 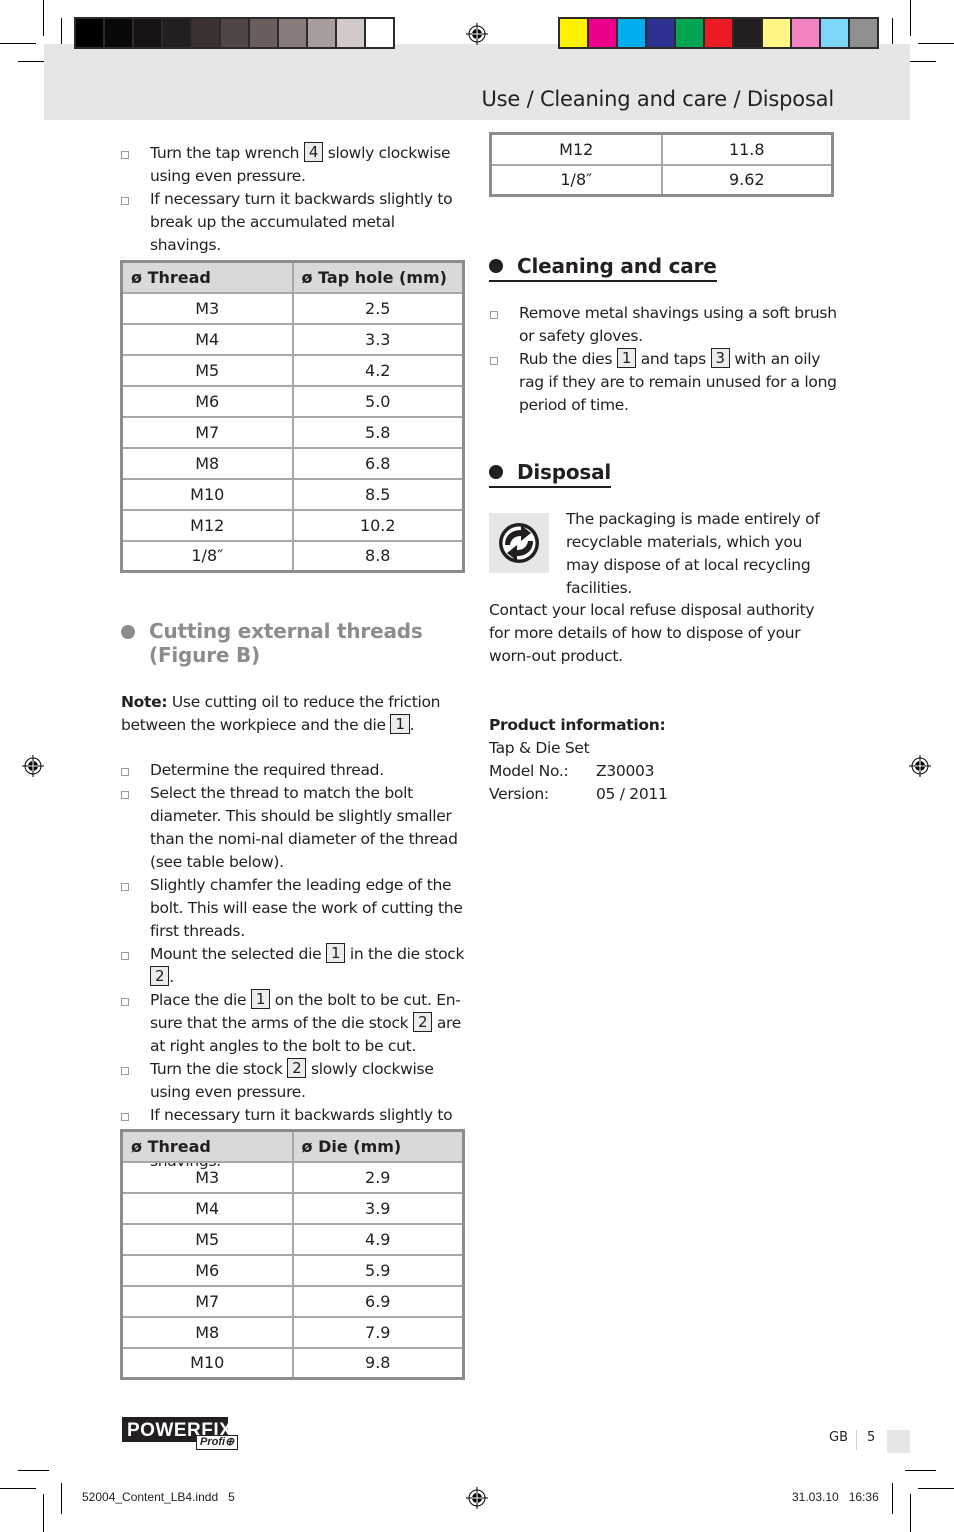 What do you see at coordinates (378, 1146) in the screenshot?
I see `column-header: ø Die (mm)` at bounding box center [378, 1146].